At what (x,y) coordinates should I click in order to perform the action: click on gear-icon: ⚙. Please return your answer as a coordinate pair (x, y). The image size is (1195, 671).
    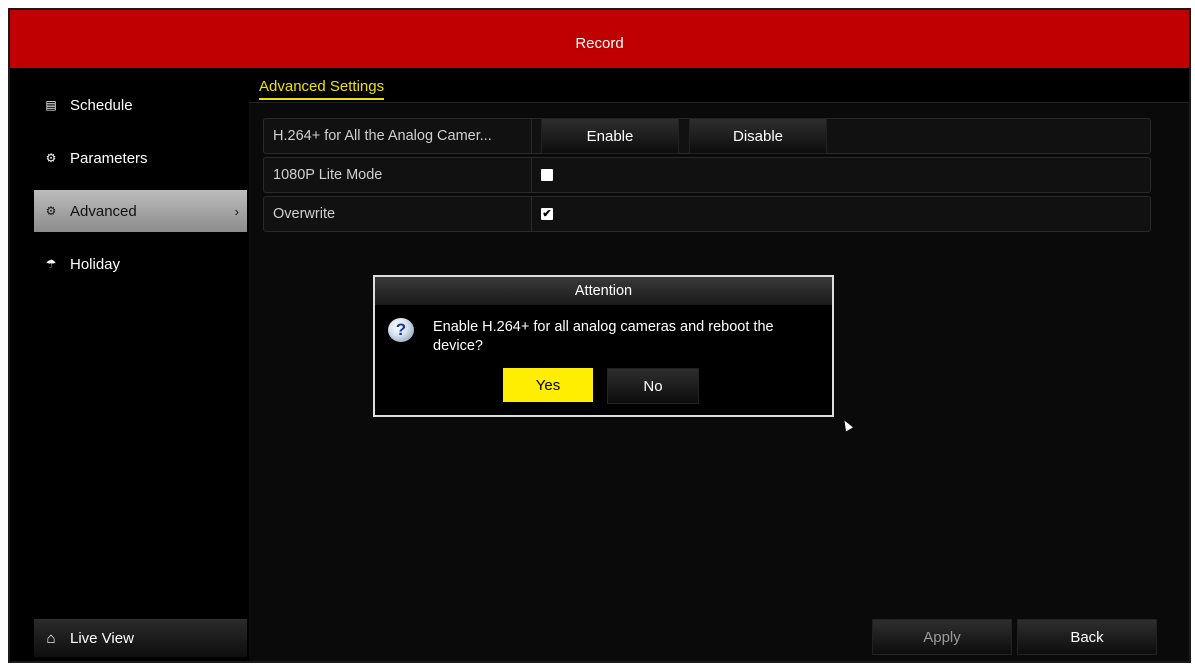
    Looking at the image, I should click on (51, 158).